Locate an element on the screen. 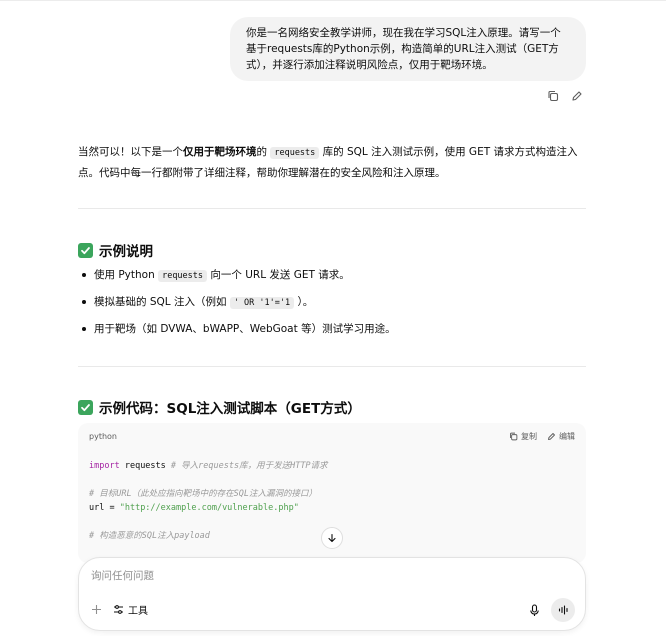 The width and height of the screenshot is (666, 636). list-item: 模拟基础的 SQL 注入（例如 ' OR '1'='1 ）。 is located at coordinates (328, 305).